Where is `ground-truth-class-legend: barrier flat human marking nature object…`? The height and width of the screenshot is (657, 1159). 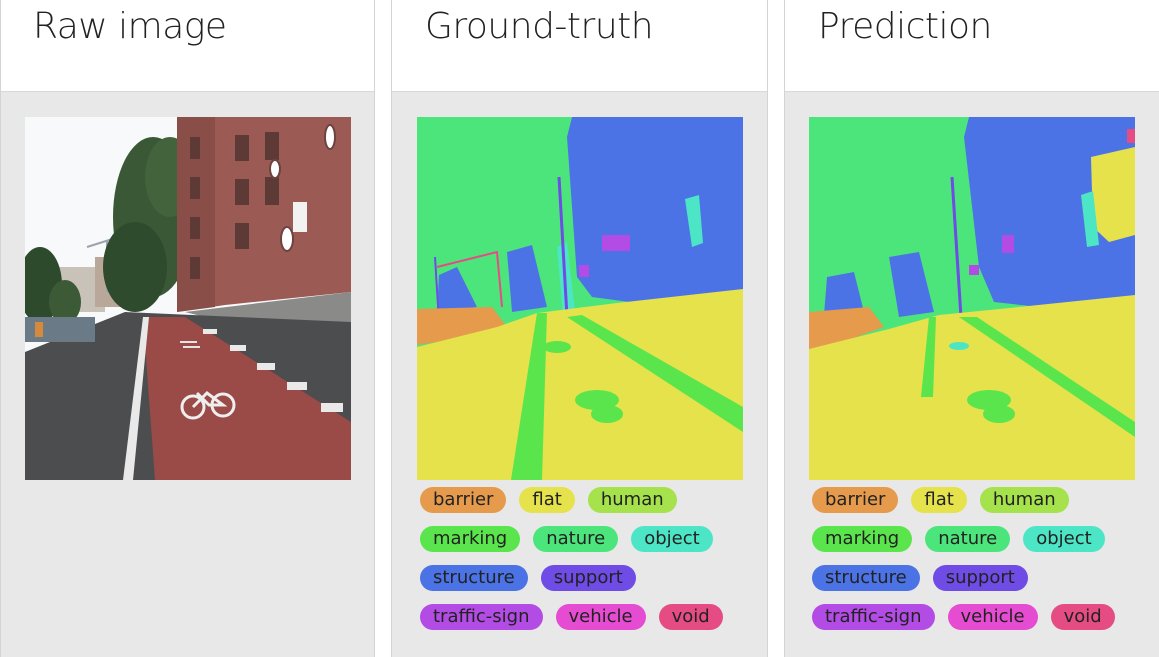 ground-truth-class-legend: barrier flat human marking nature object… is located at coordinates (590, 558).